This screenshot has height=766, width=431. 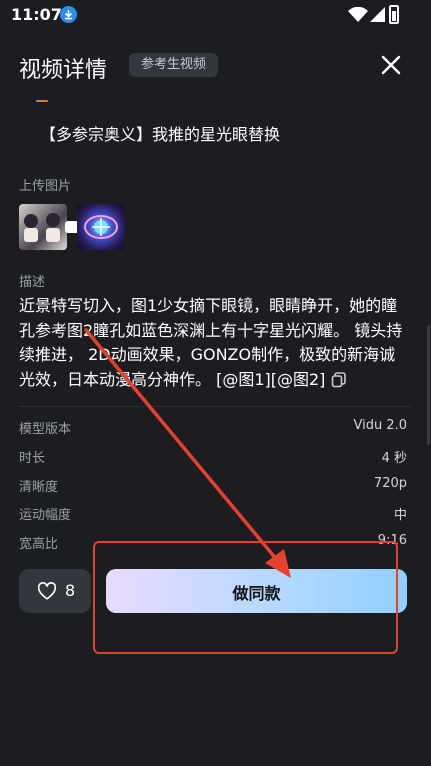 What do you see at coordinates (215, 15) in the screenshot?
I see `status-bar: 11:07` at bounding box center [215, 15].